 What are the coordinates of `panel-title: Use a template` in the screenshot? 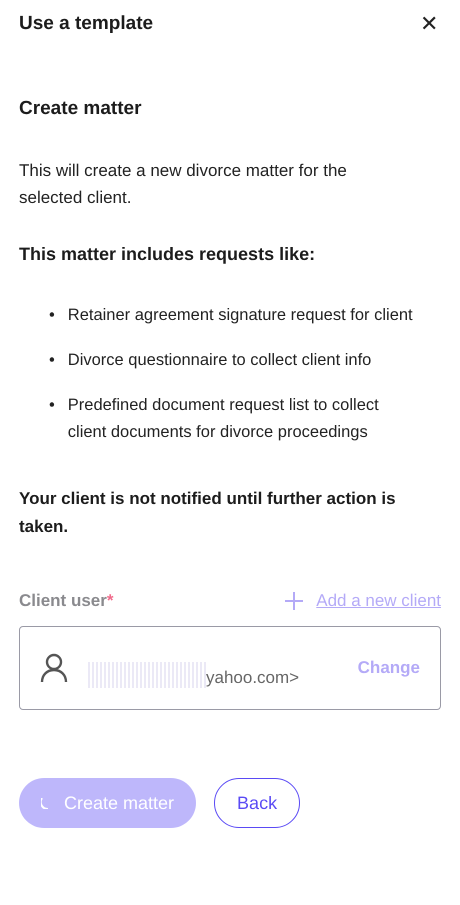 It's located at (86, 24).